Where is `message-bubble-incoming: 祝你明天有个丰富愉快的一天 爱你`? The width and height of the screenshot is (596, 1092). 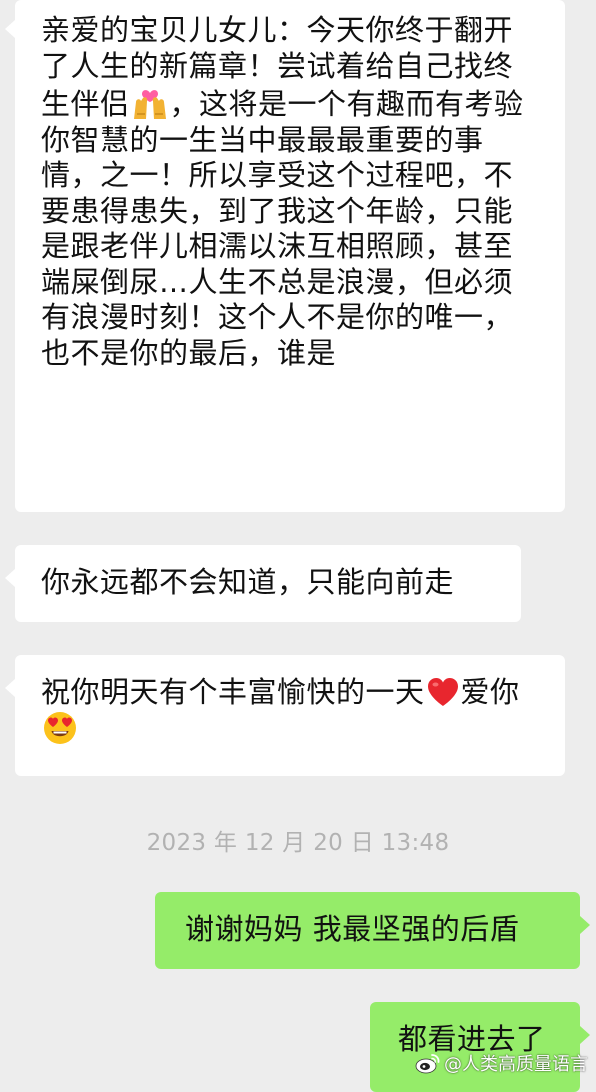 message-bubble-incoming: 祝你明天有个丰富愉快的一天 爱你 is located at coordinates (285, 715).